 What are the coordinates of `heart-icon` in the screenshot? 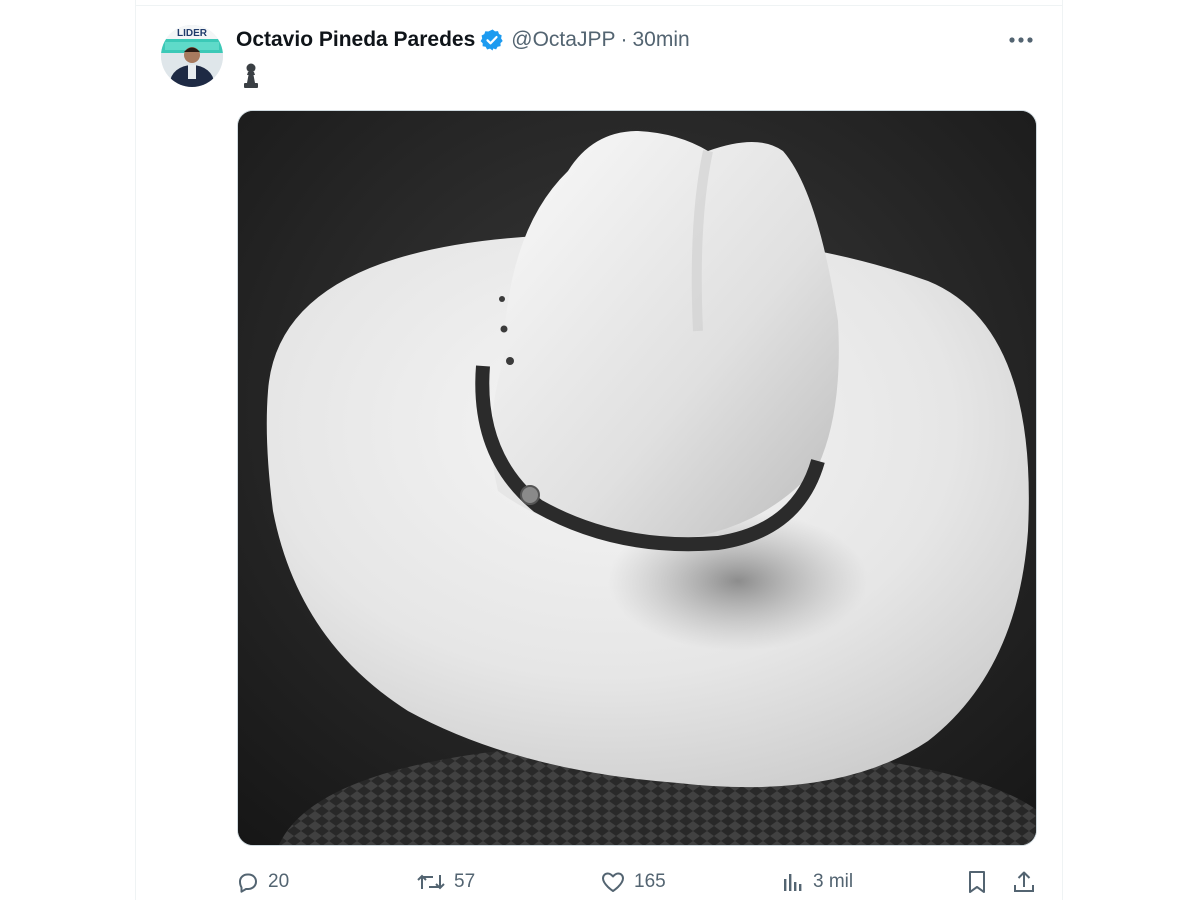 It's located at (613, 882).